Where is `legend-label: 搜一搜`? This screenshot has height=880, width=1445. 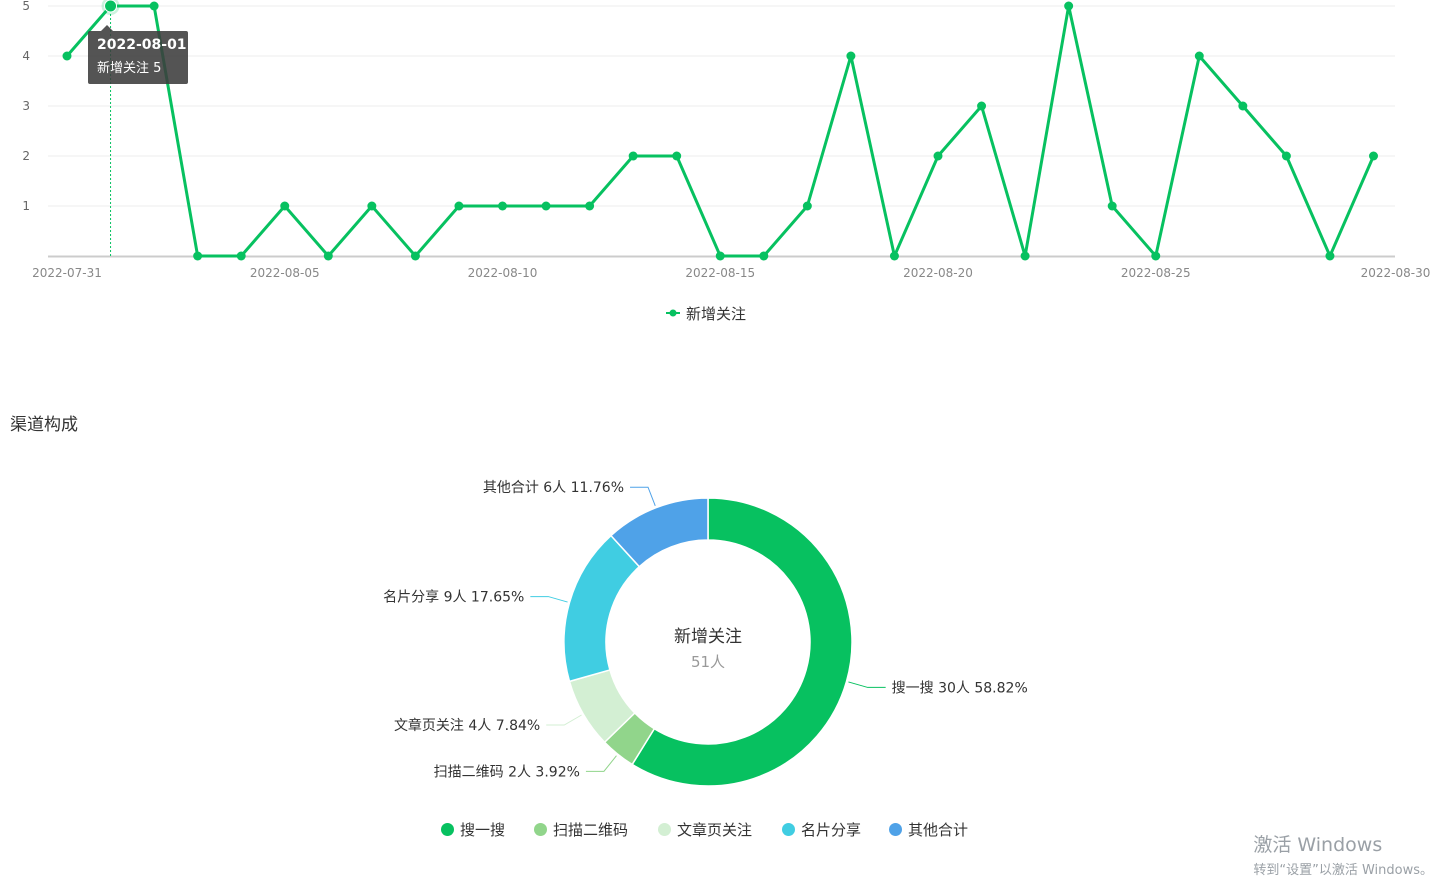 legend-label: 搜一搜 is located at coordinates (483, 830).